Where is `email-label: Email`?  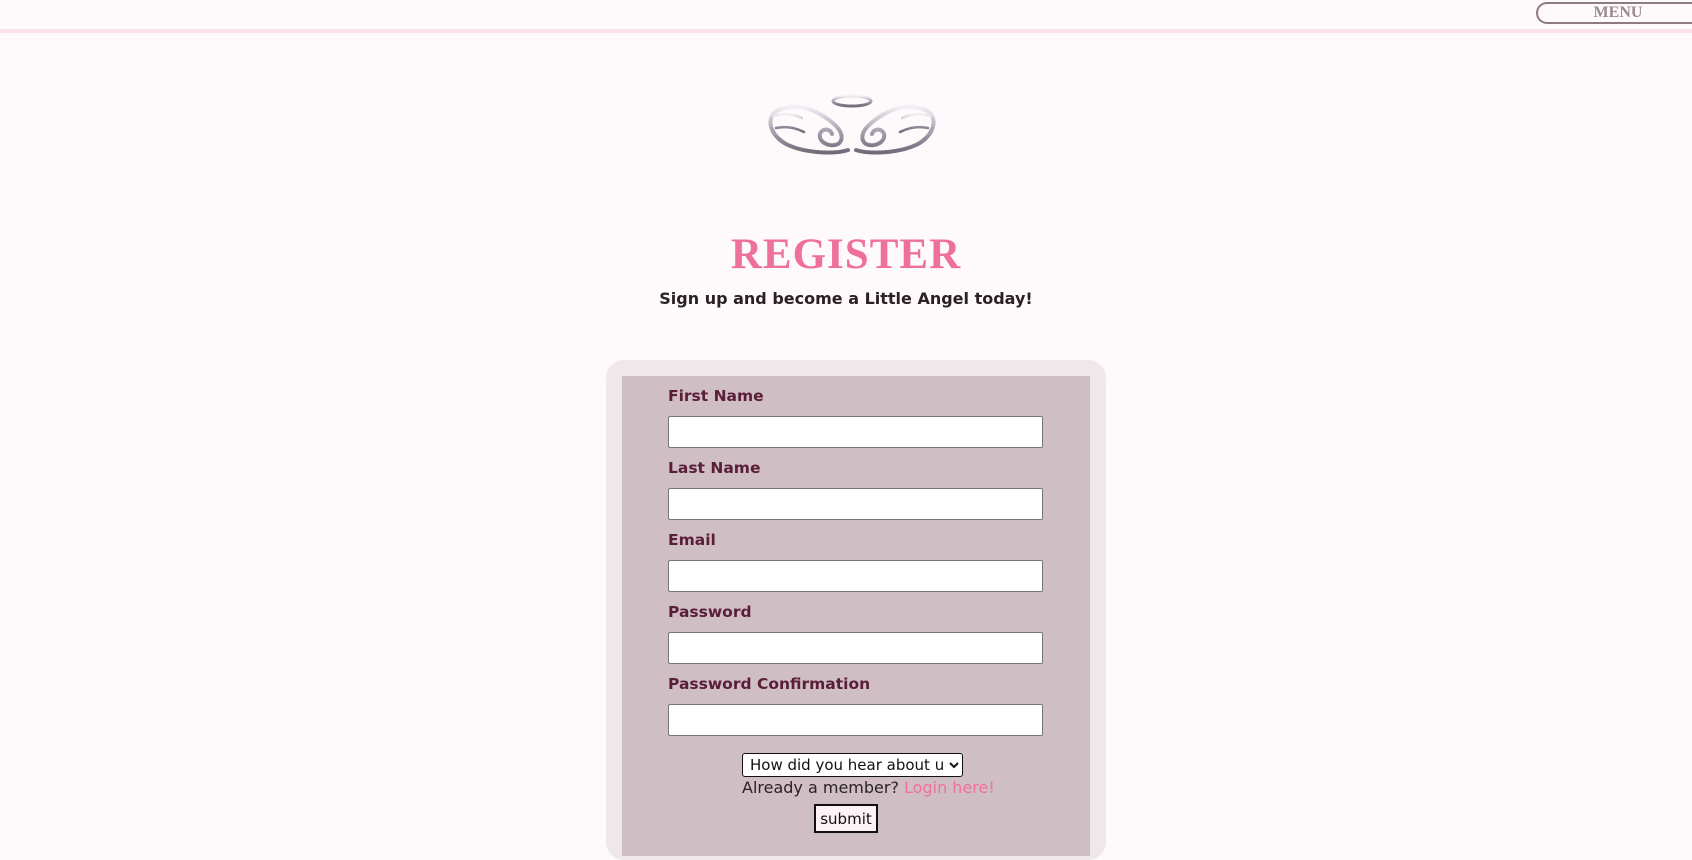 email-label: Email is located at coordinates (692, 540).